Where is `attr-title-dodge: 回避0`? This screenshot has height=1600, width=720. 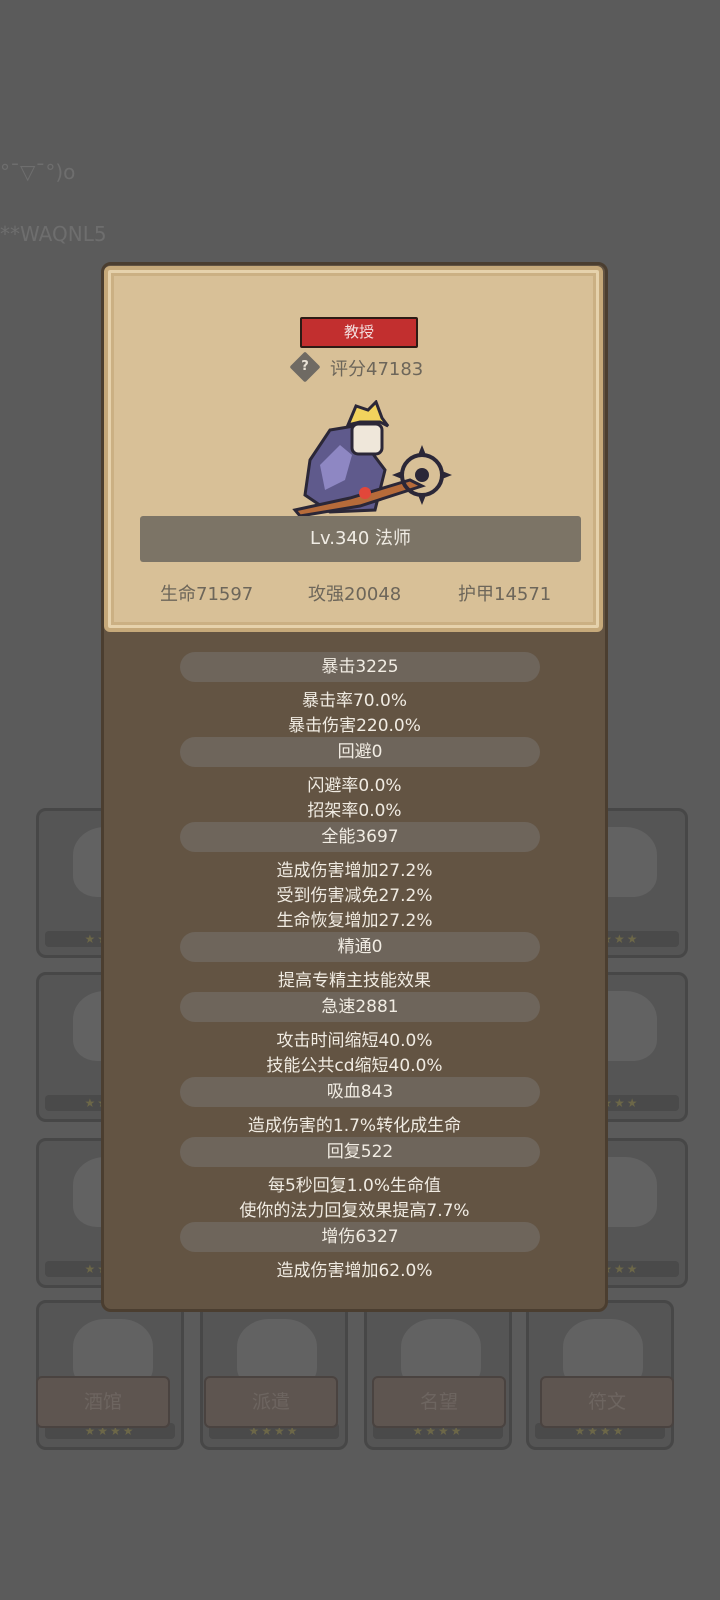 attr-title-dodge: 回避0 is located at coordinates (360, 752).